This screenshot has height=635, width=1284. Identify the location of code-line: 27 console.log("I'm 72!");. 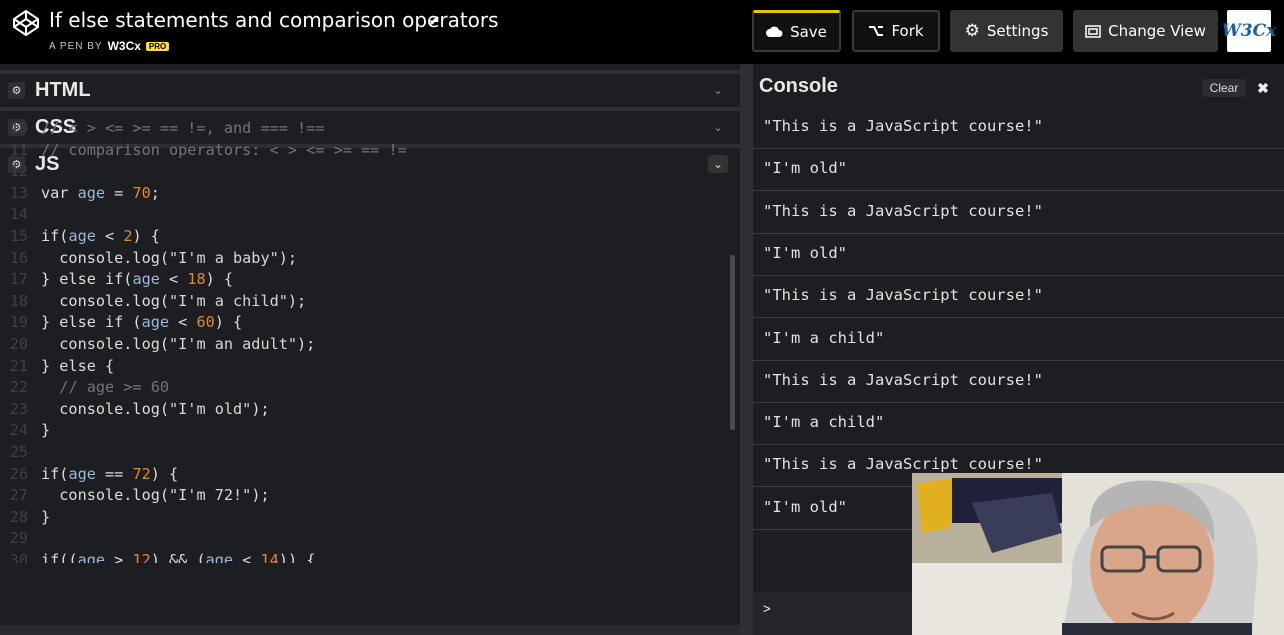
(135, 495).